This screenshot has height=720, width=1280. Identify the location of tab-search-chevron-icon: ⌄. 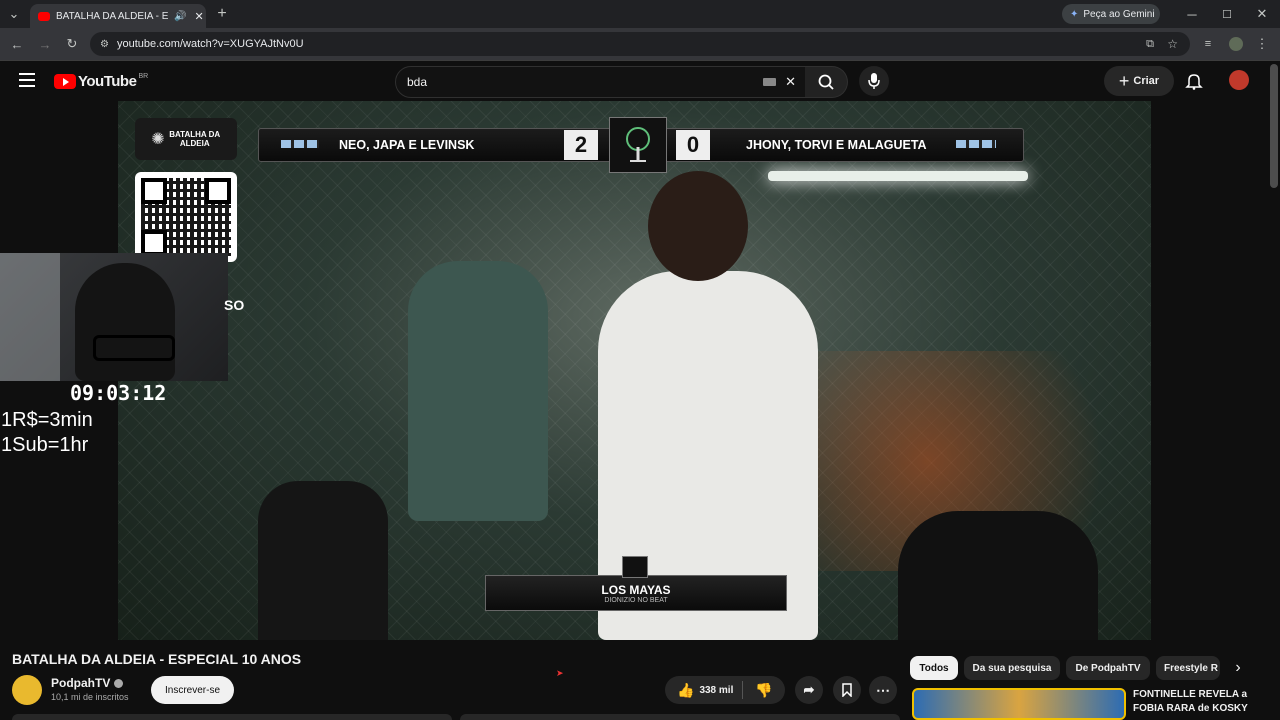
(14, 14).